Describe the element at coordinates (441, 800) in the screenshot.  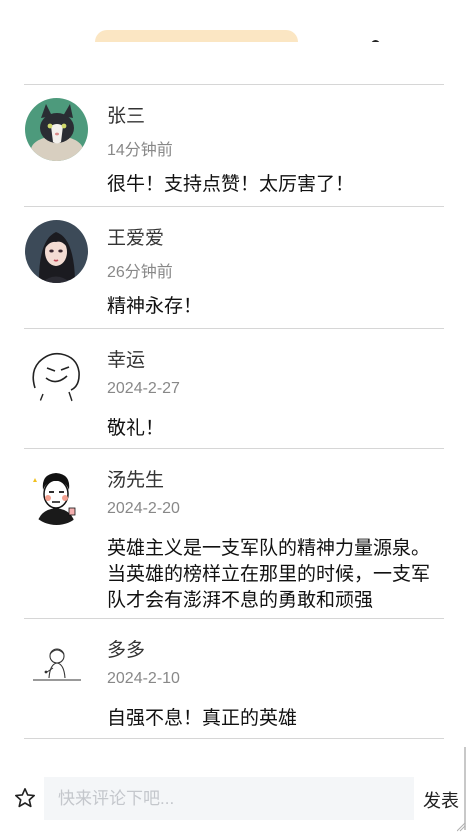
I see `send-button: 发表` at that location.